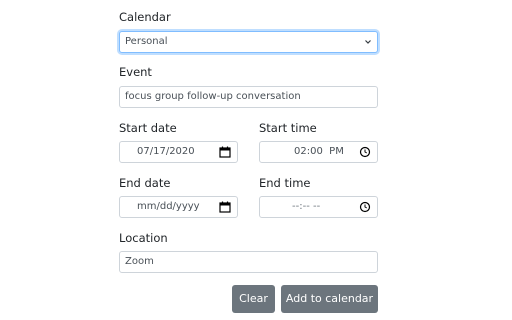 The width and height of the screenshot is (512, 320). I want to click on start-time-value: 02:00 PM, so click(319, 151).